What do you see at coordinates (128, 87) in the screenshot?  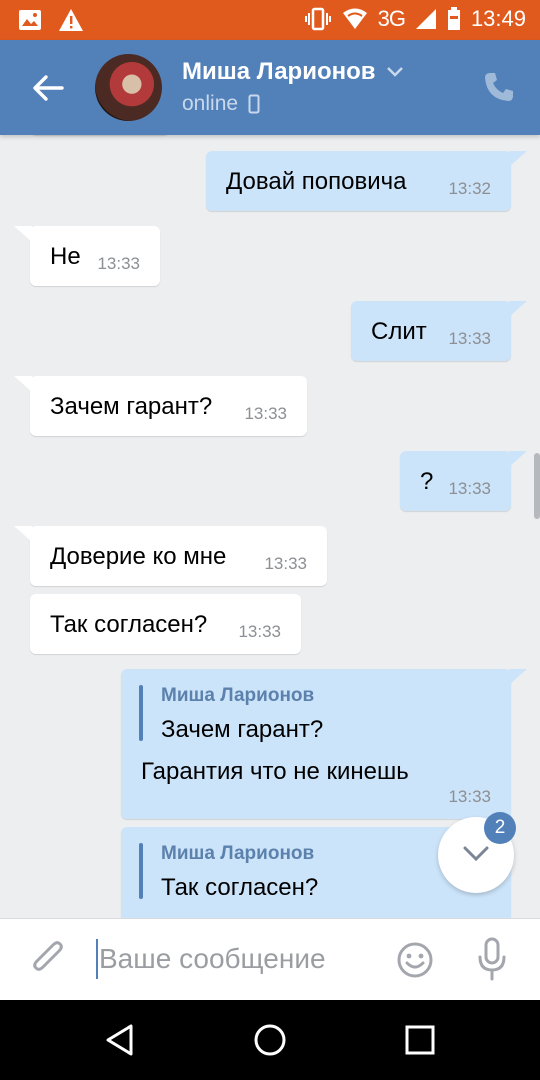 I see `avatar` at bounding box center [128, 87].